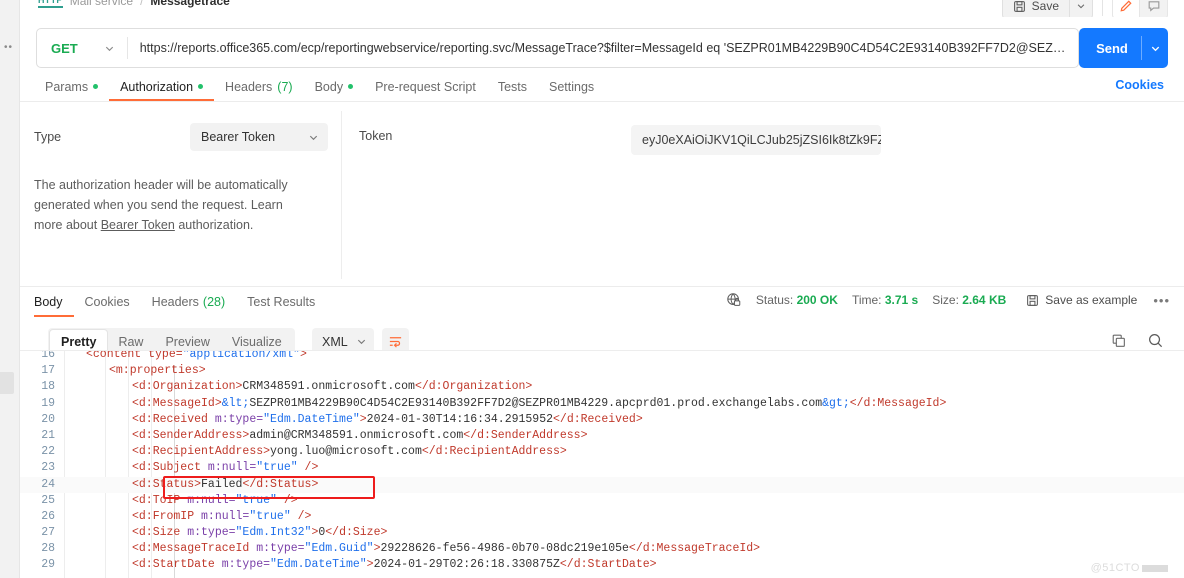 The image size is (1184, 578). What do you see at coordinates (189, 4) in the screenshot?
I see `breadcrumb-request-name: Messagetrace` at bounding box center [189, 4].